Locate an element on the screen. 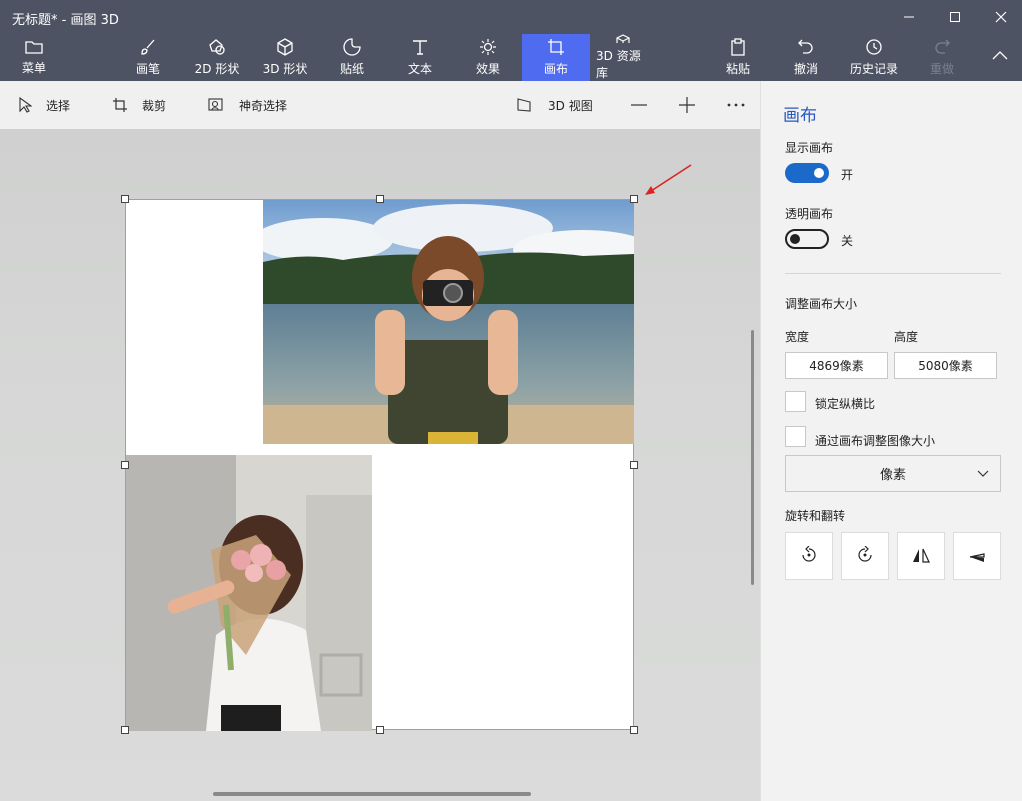 The image size is (1022, 801). brush-icon is located at coordinates (148, 47).